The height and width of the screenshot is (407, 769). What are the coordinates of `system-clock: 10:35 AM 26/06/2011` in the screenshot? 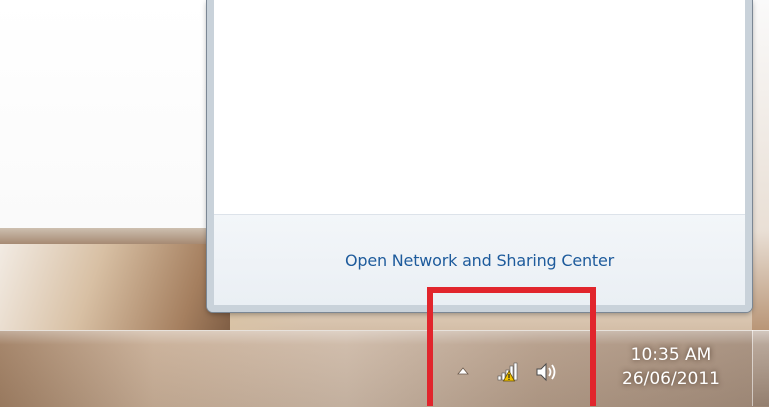 It's located at (671, 373).